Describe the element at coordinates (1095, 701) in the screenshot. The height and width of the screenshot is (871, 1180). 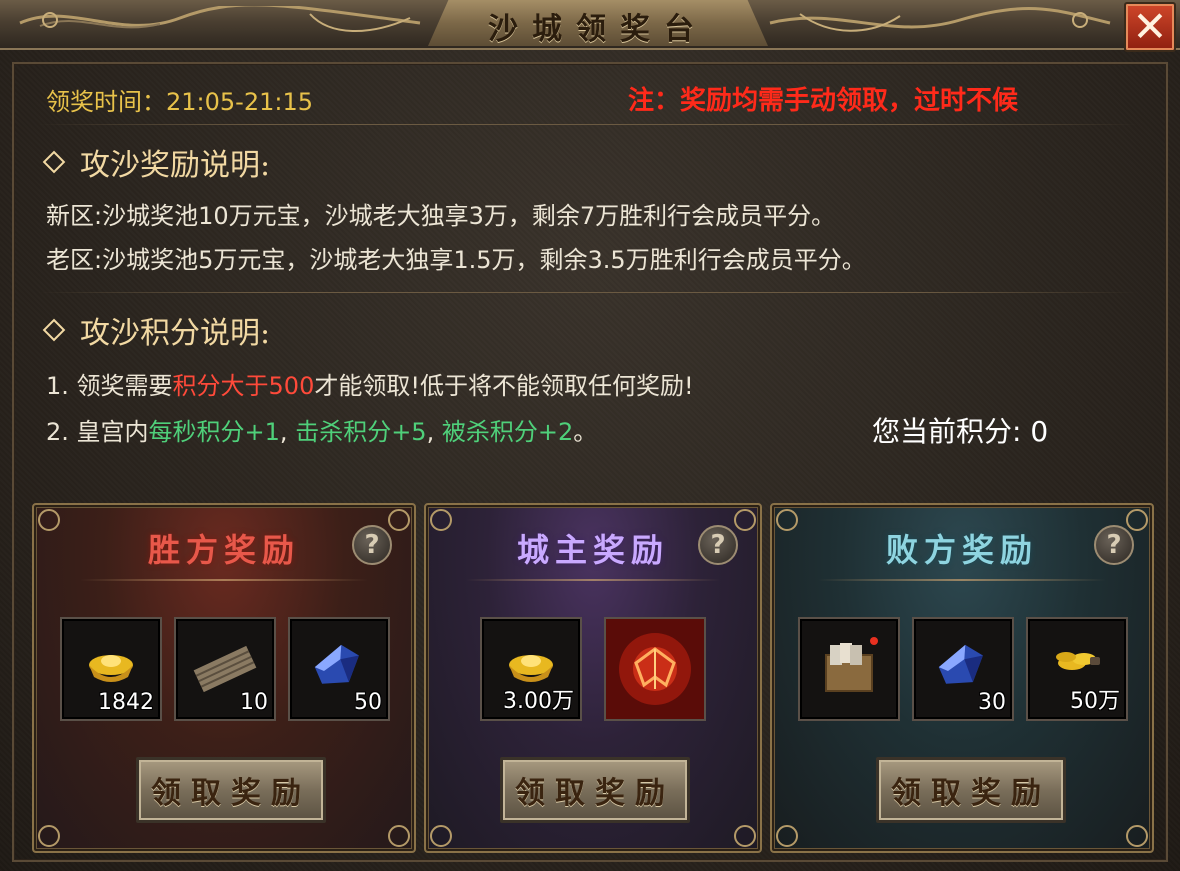
I see `item-quantity: 50万` at that location.